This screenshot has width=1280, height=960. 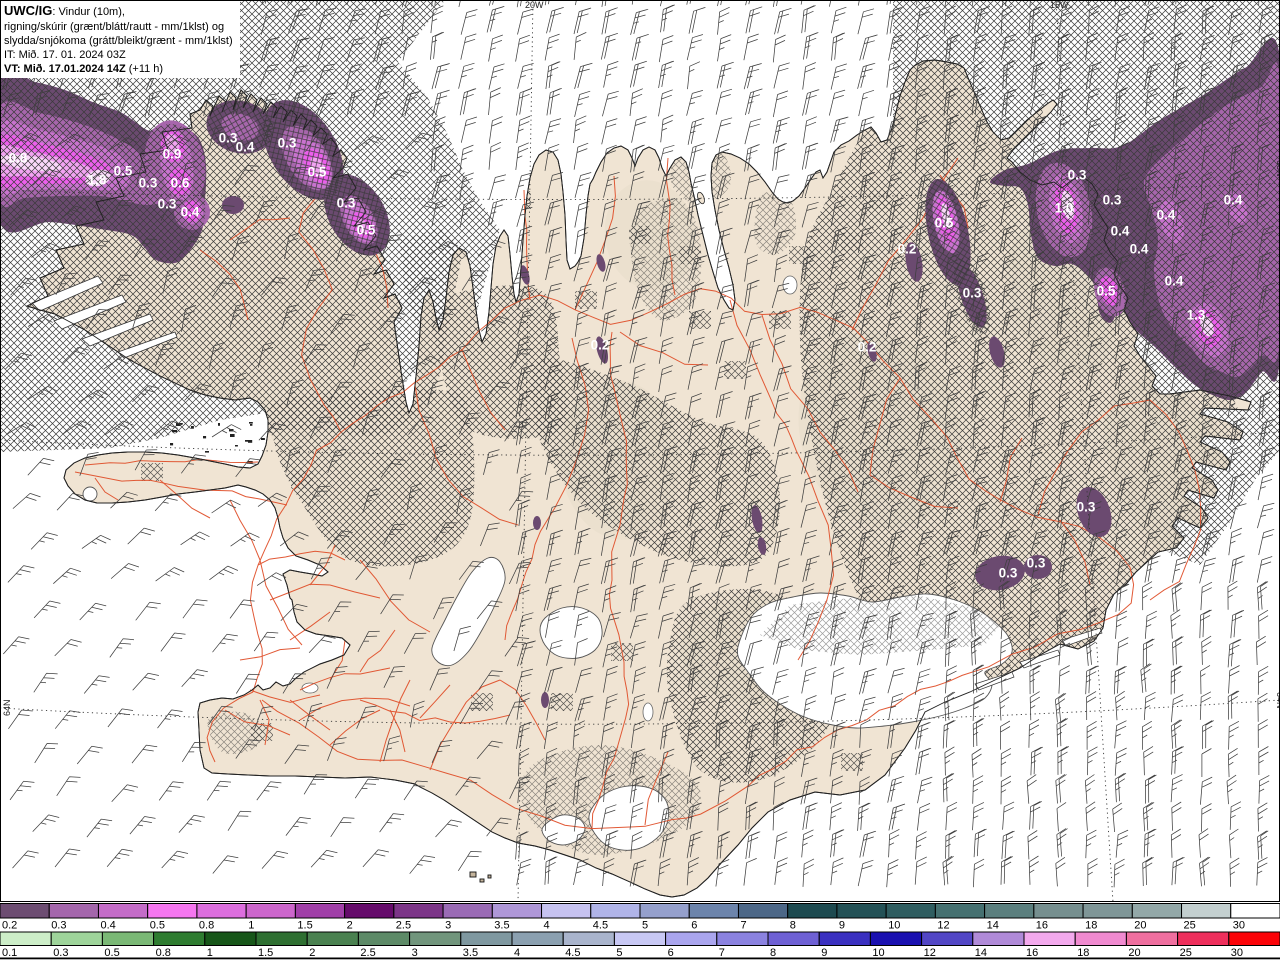 What do you see at coordinates (534, 5) in the screenshot?
I see `svg-text: 20W` at bounding box center [534, 5].